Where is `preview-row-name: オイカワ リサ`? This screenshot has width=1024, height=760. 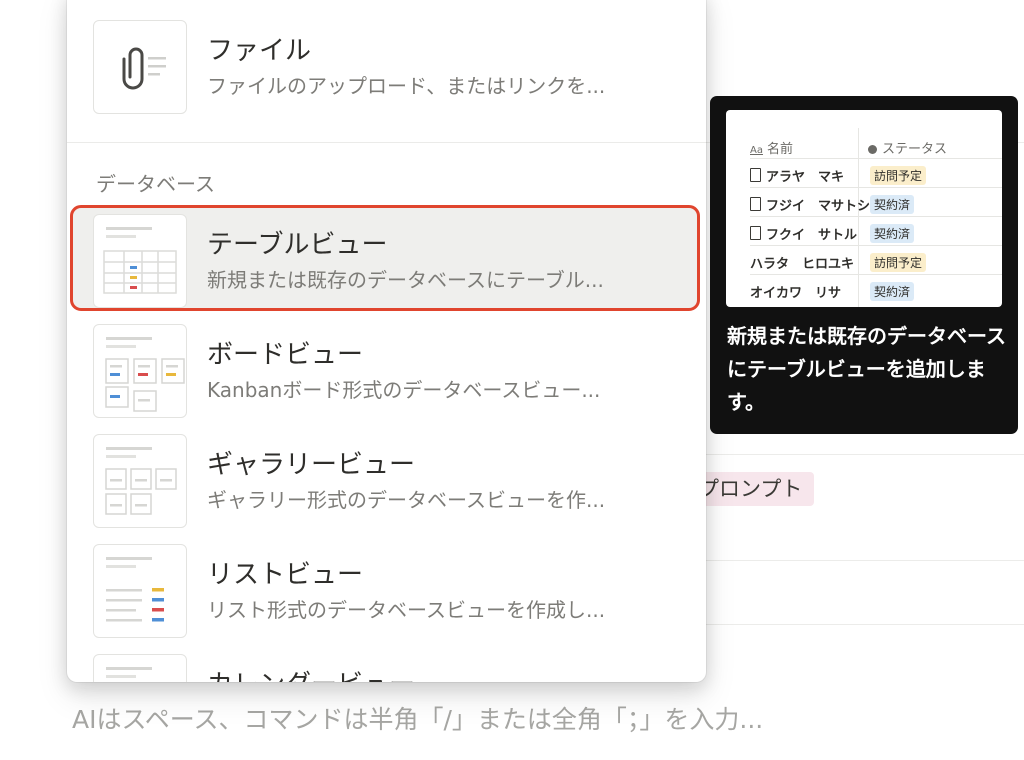 preview-row-name: オイカワ リサ is located at coordinates (796, 293).